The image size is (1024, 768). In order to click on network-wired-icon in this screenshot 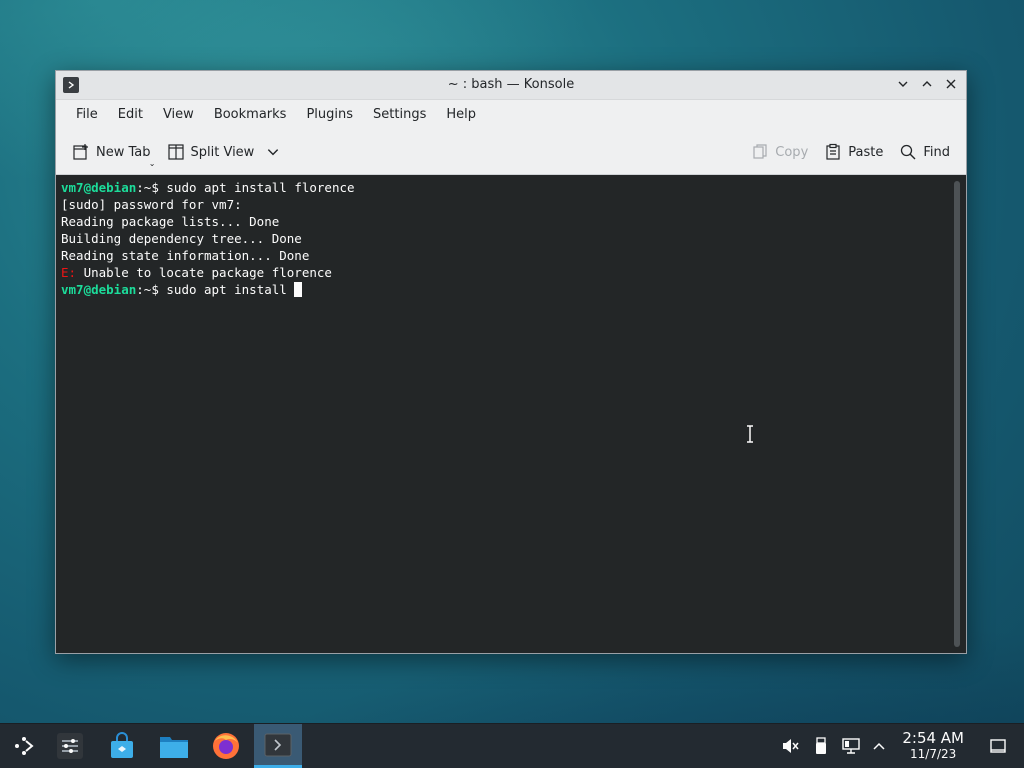, I will do `click(851, 746)`.